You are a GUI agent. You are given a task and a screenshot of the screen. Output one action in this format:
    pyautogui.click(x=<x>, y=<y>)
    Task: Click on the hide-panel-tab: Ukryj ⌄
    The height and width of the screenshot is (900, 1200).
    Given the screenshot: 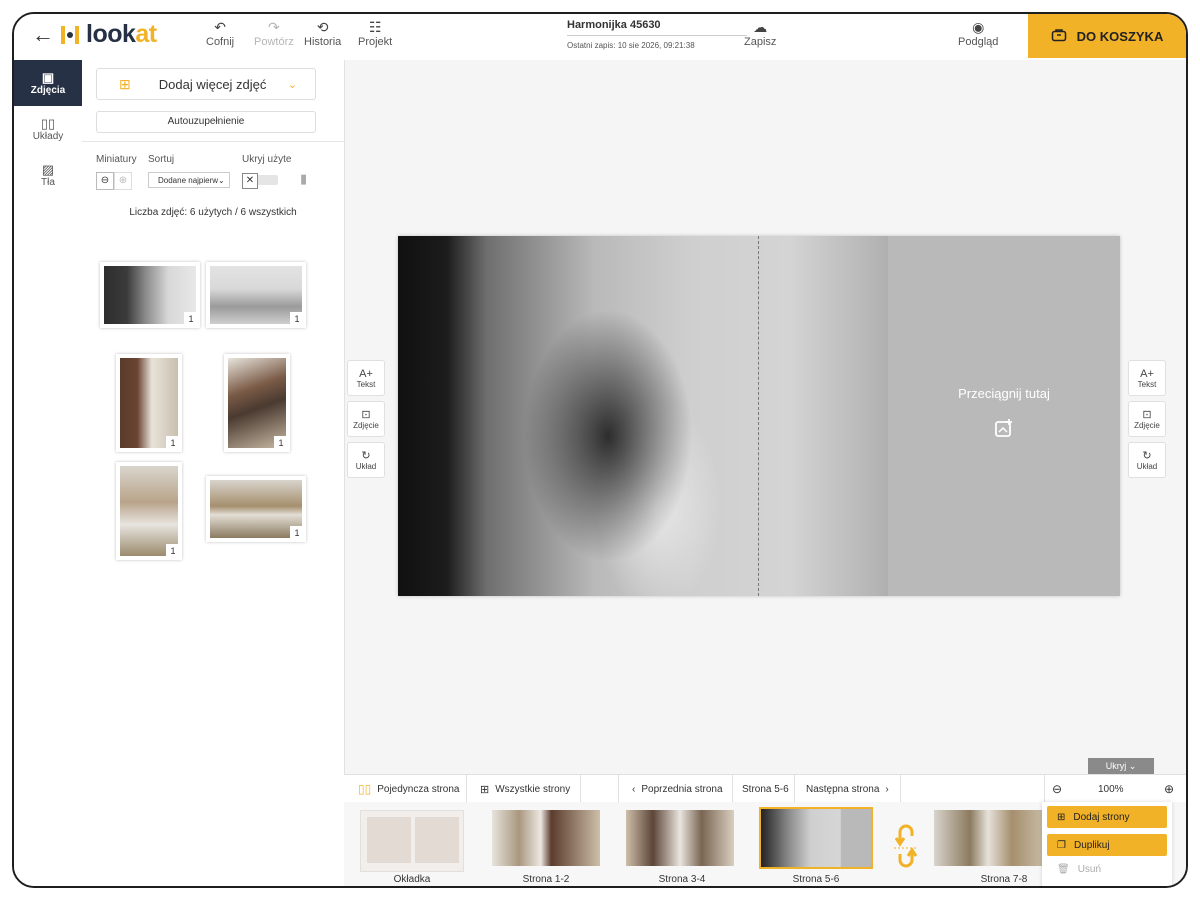 What is the action you would take?
    pyautogui.click(x=1121, y=766)
    